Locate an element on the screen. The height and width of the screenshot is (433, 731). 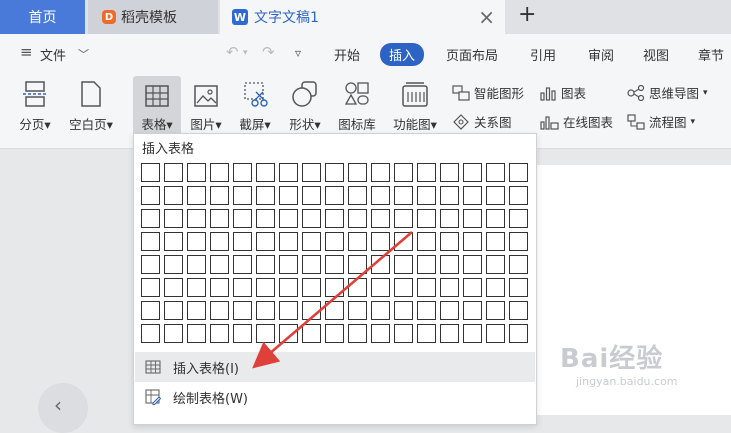
picture-button: 图片▾ is located at coordinates (206, 106).